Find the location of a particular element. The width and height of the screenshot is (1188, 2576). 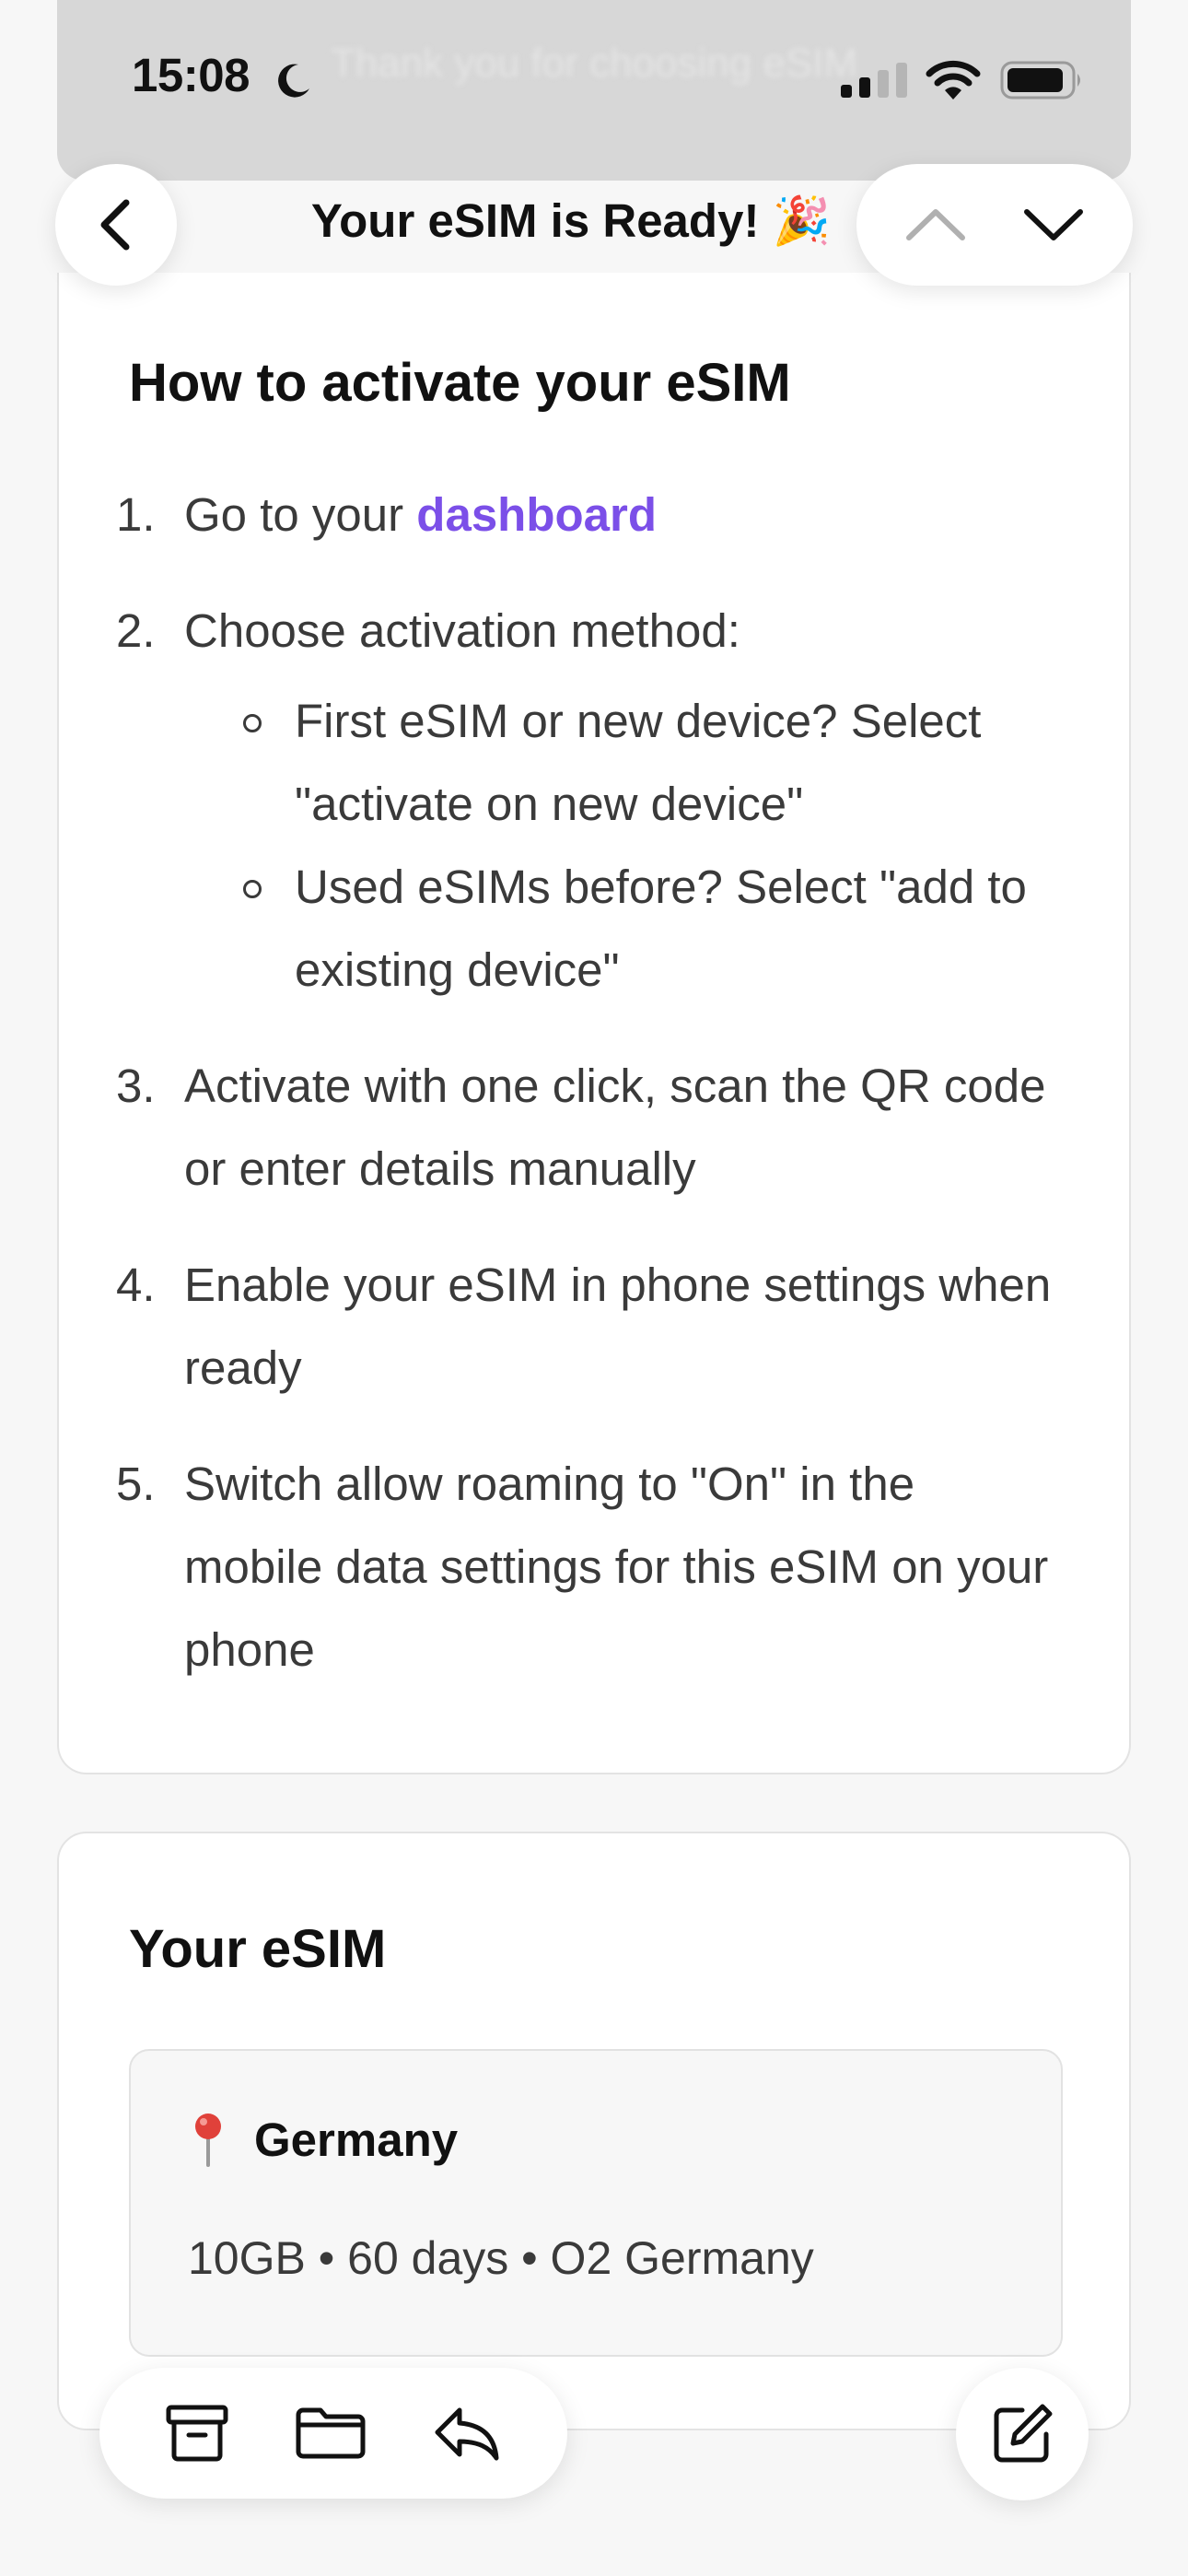

page-title: Your eSIM is Ready! 🎉 is located at coordinates (571, 220).